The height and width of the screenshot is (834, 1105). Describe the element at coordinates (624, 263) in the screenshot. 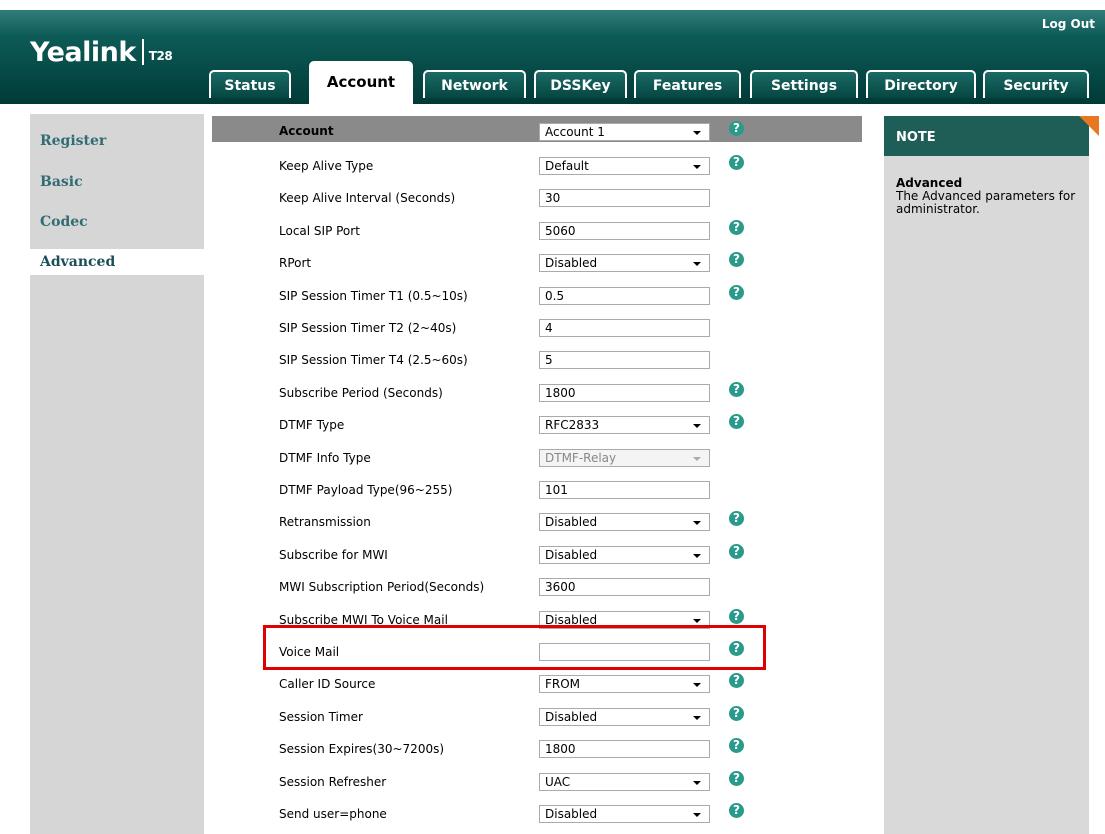

I see `select-rport: Disabled` at that location.